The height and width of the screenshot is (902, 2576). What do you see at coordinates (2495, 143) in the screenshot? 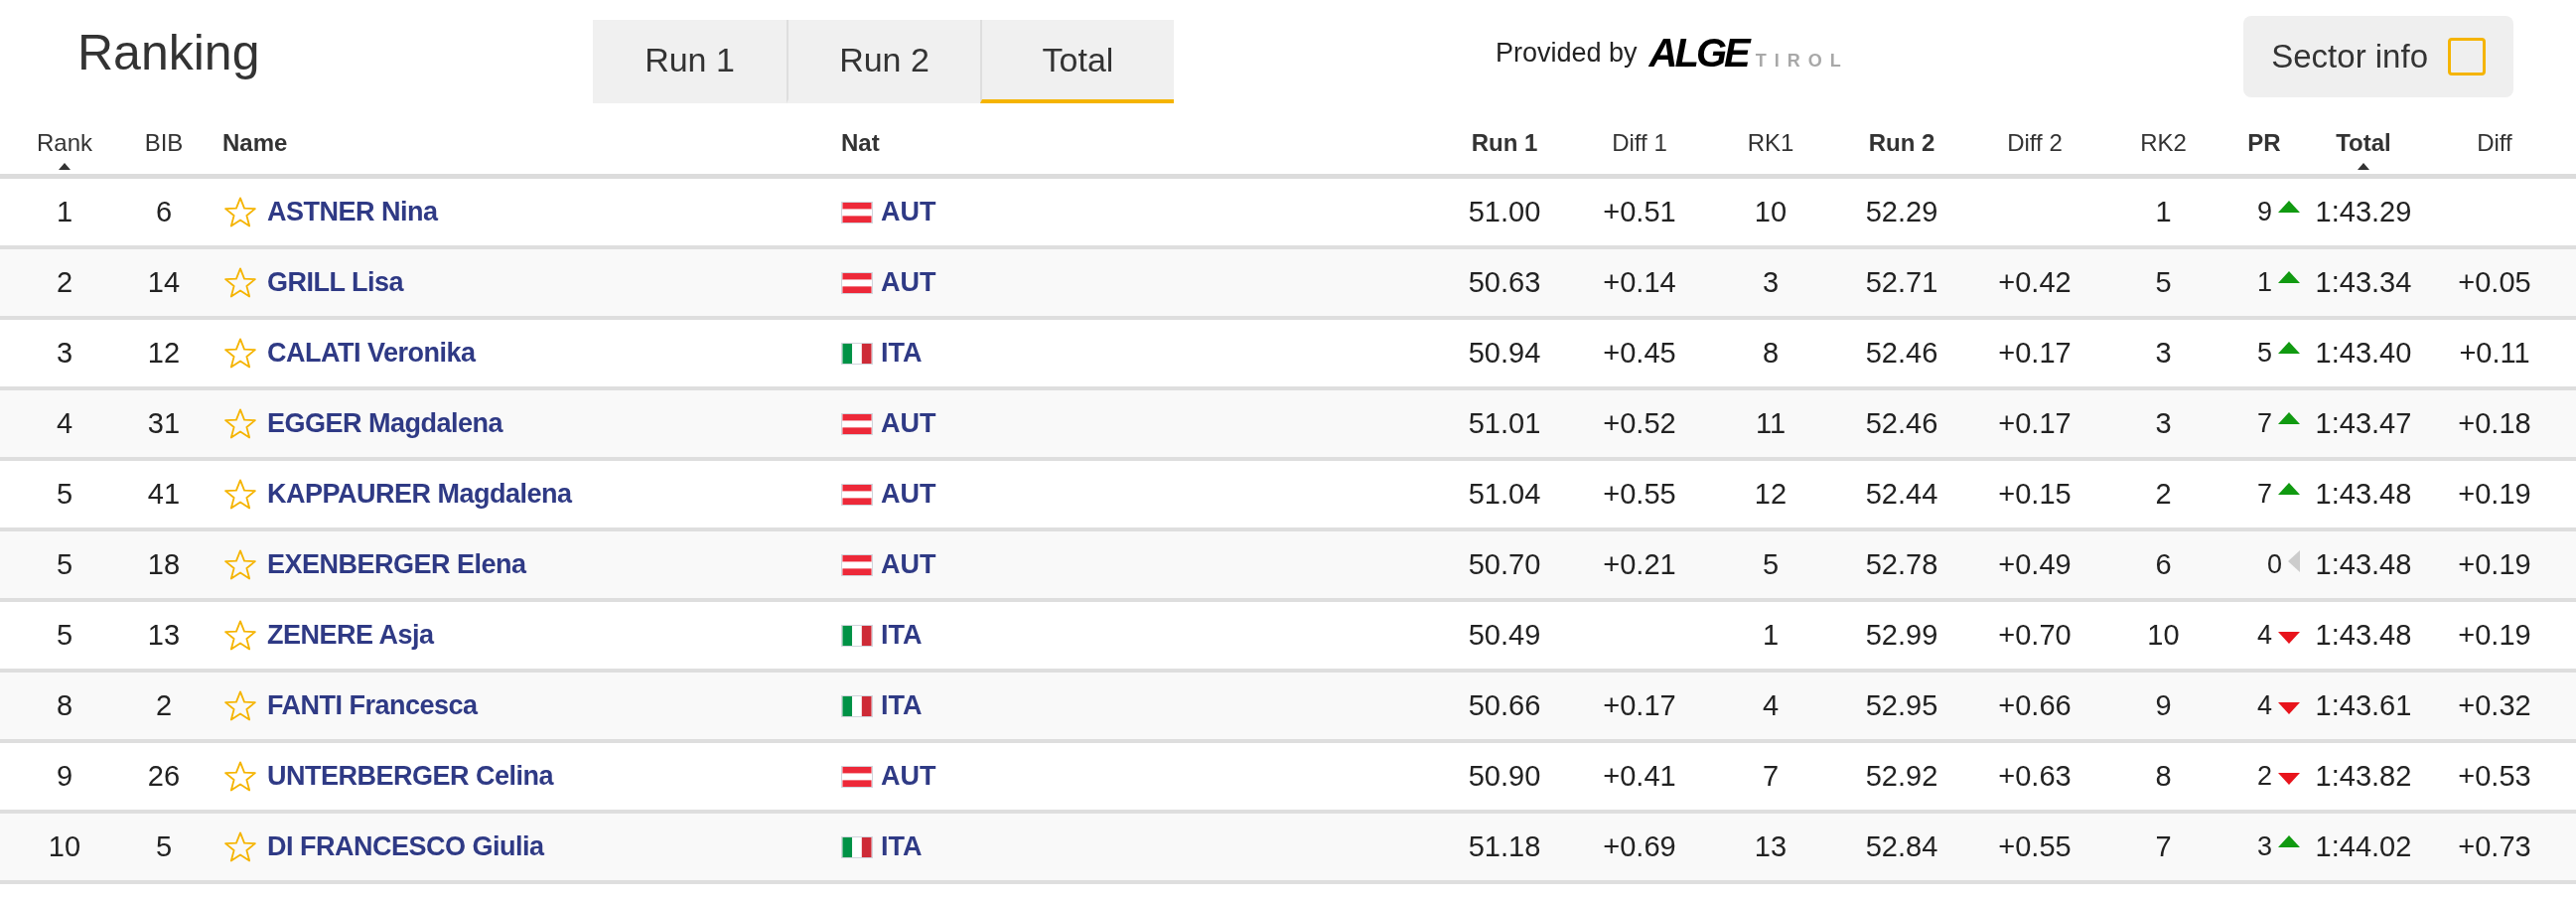
I see `column-header: Diff` at bounding box center [2495, 143].